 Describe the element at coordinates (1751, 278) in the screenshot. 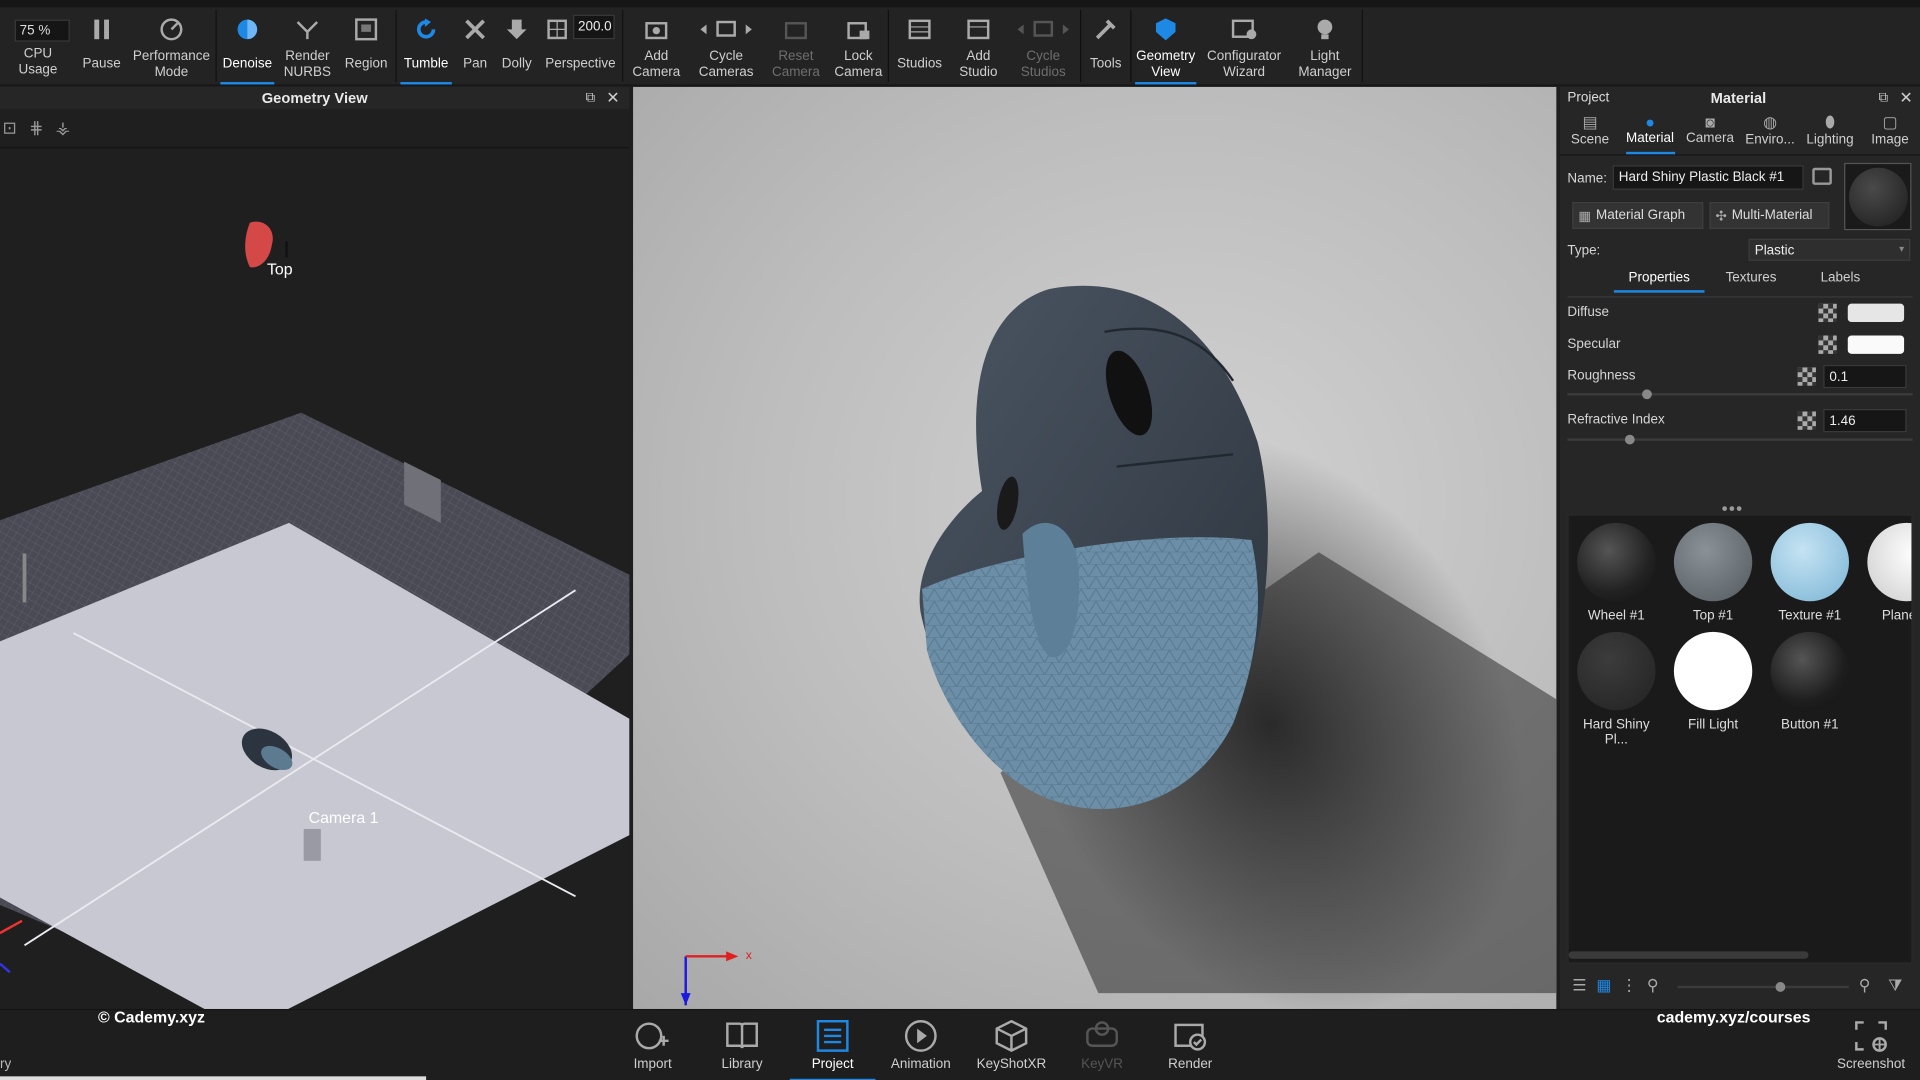

I see `subtab-textures: Textures` at that location.